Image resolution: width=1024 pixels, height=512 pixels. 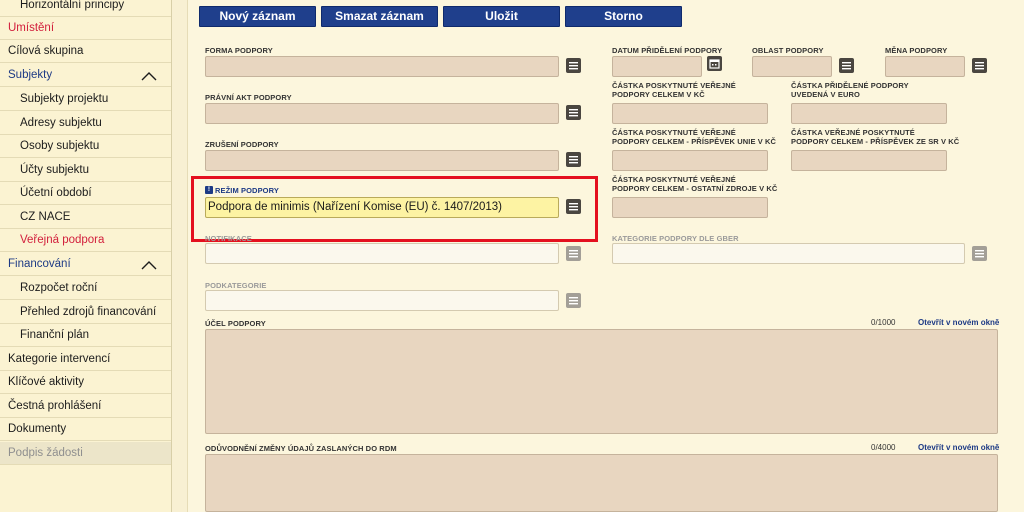 I want to click on sidebar-item-osoby-subjektu: Osoby subjektu, so click(x=85, y=146).